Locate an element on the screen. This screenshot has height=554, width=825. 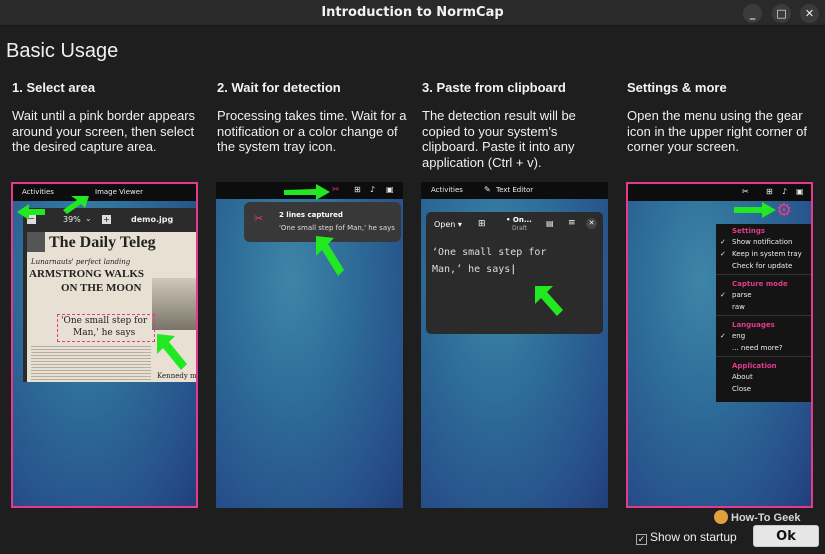
menu-item: parse is located at coordinates (763, 295).